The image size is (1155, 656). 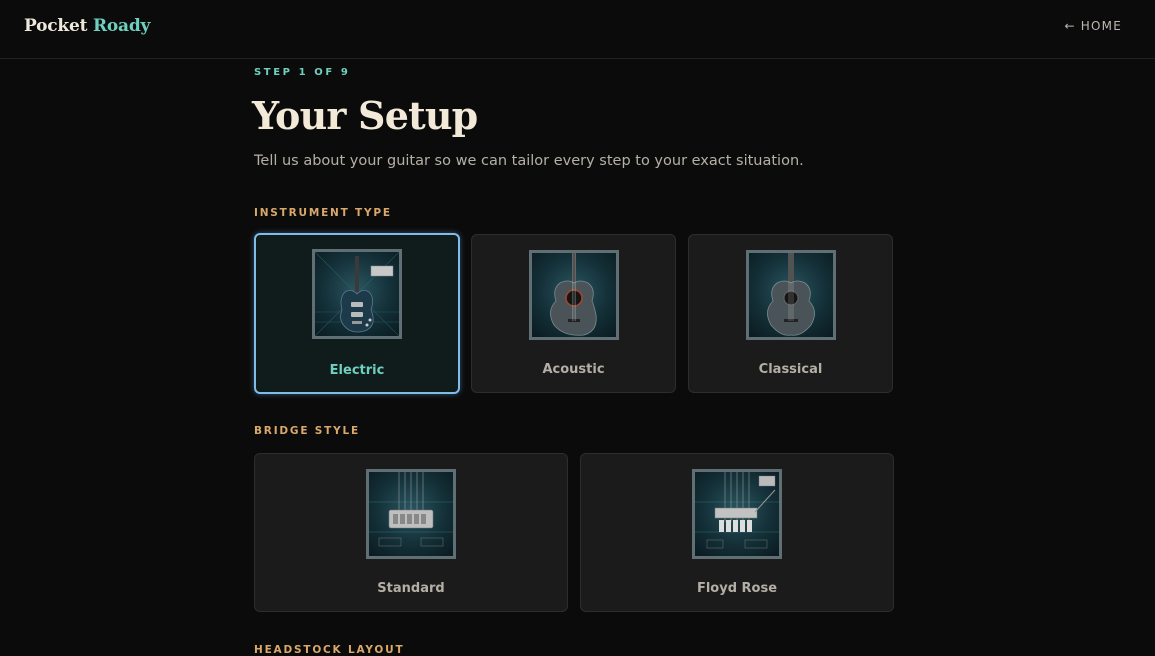 I want to click on electric-guitar-icon, so click(x=357, y=294).